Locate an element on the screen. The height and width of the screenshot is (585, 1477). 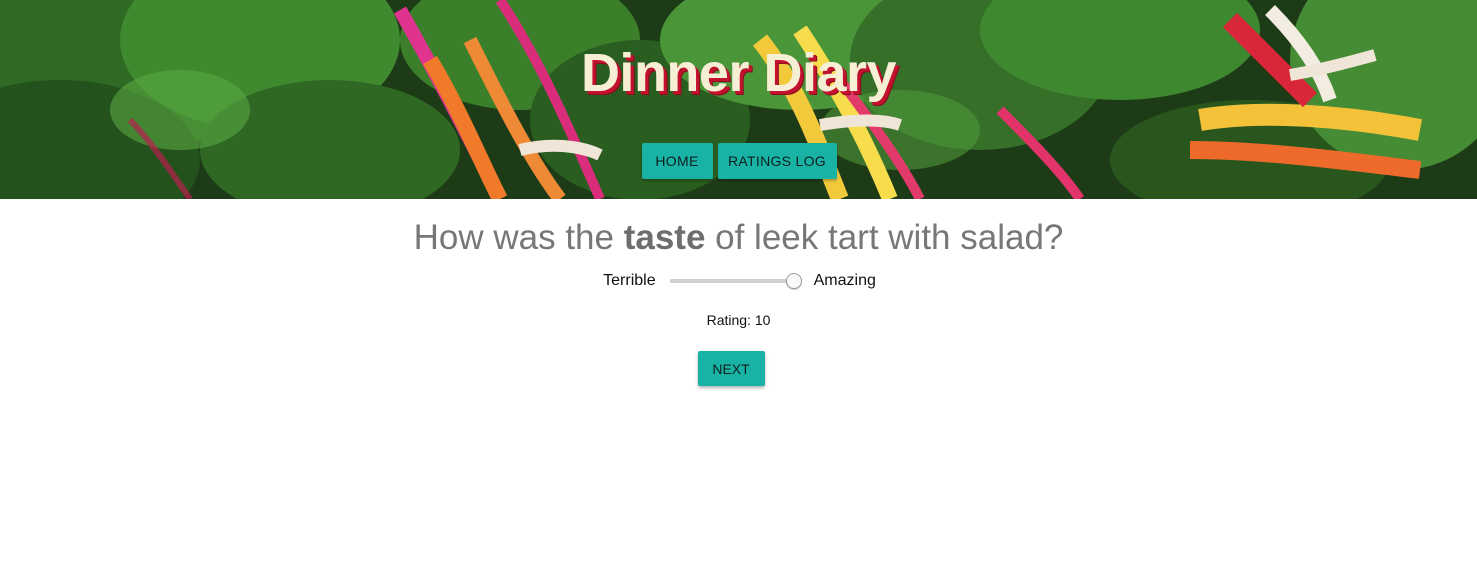
question-emphasis: taste is located at coordinates (664, 237).